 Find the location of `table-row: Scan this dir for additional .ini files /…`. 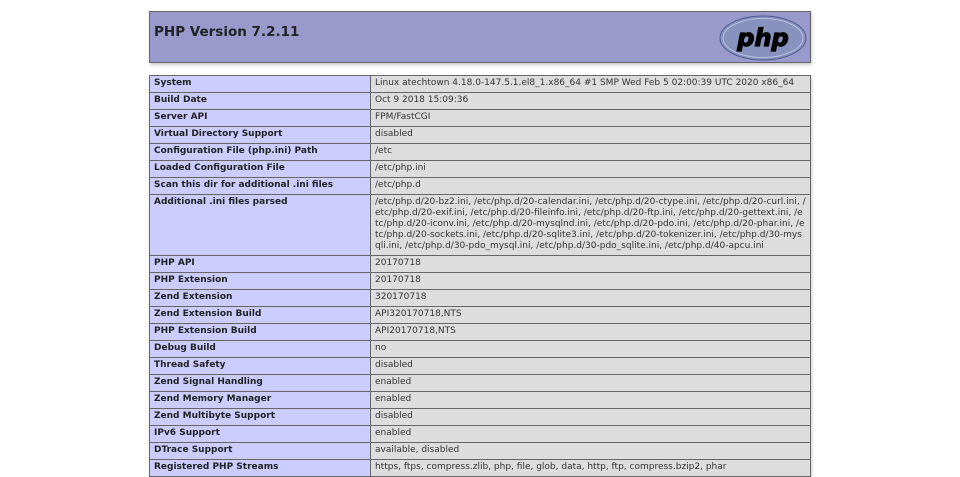

table-row: Scan this dir for additional .ini files /… is located at coordinates (480, 186).